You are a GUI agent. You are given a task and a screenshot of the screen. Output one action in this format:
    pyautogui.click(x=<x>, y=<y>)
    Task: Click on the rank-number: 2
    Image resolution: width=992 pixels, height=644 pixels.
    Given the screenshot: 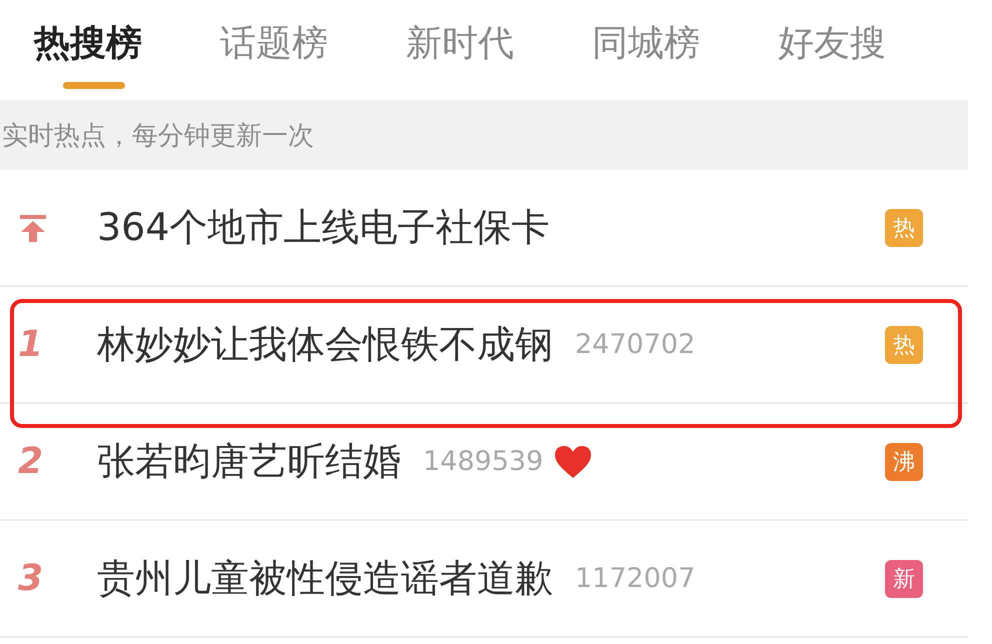 What is the action you would take?
    pyautogui.click(x=31, y=461)
    